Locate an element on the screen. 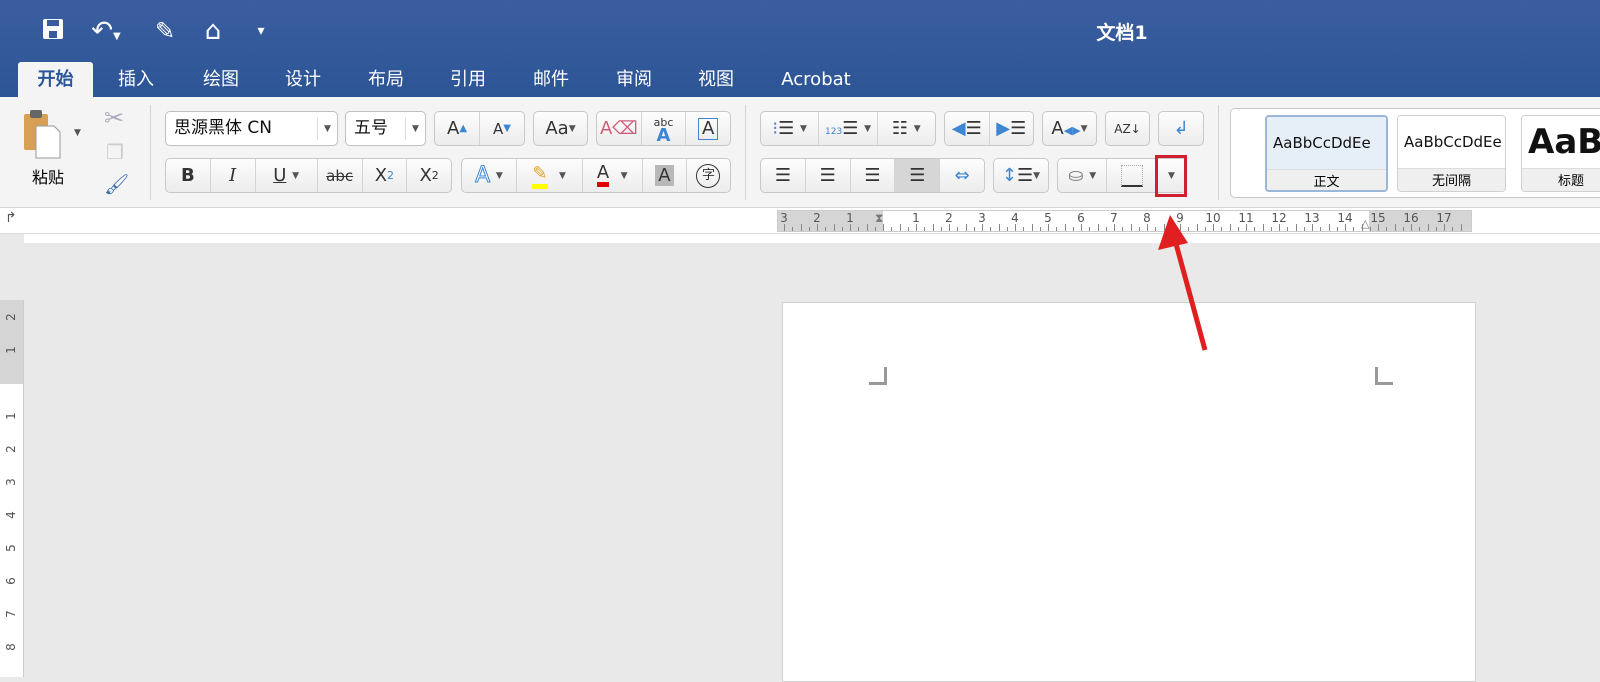  bullets-button: ⁝☰ ▼ is located at coordinates (790, 128).